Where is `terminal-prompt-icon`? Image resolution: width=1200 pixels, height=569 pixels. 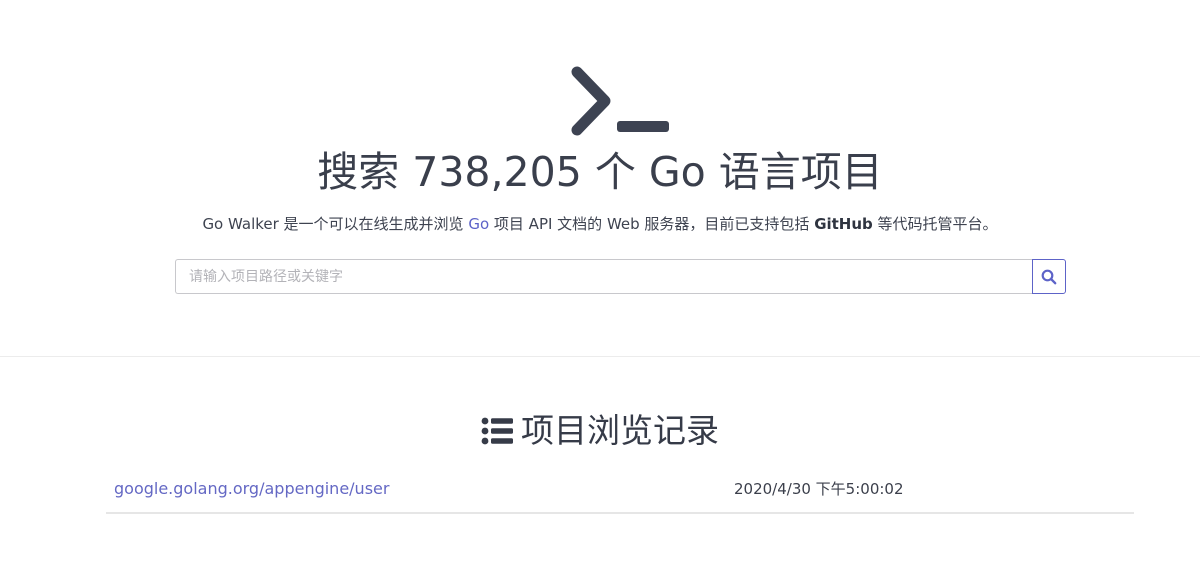
terminal-prompt-icon is located at coordinates (620, 101).